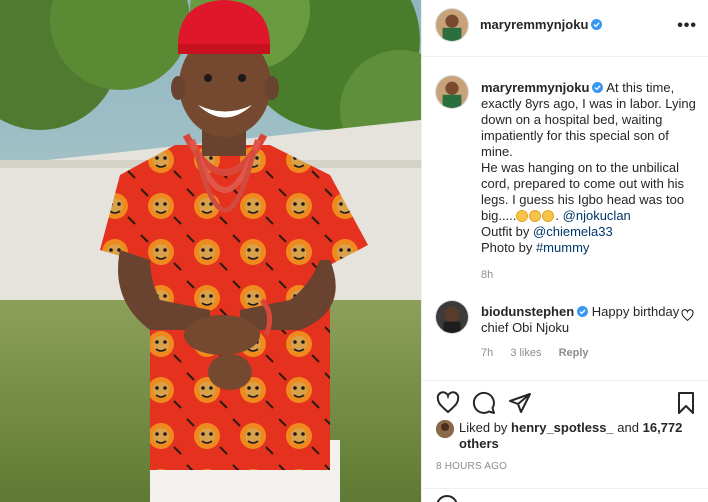 This screenshot has height=502, width=708. What do you see at coordinates (562, 427) in the screenshot?
I see `liker-username: henry_spotless_` at bounding box center [562, 427].